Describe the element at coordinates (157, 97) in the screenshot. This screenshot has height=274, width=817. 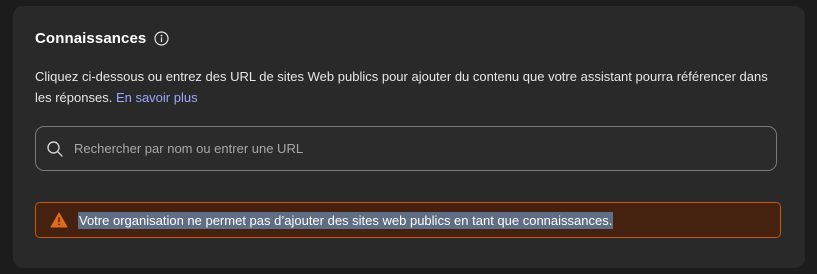
I see `learn-more-link: En savoir plus` at that location.